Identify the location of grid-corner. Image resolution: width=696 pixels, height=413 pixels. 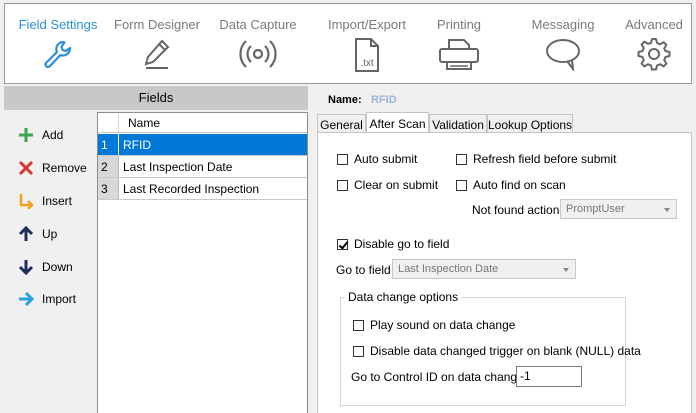
(108, 123).